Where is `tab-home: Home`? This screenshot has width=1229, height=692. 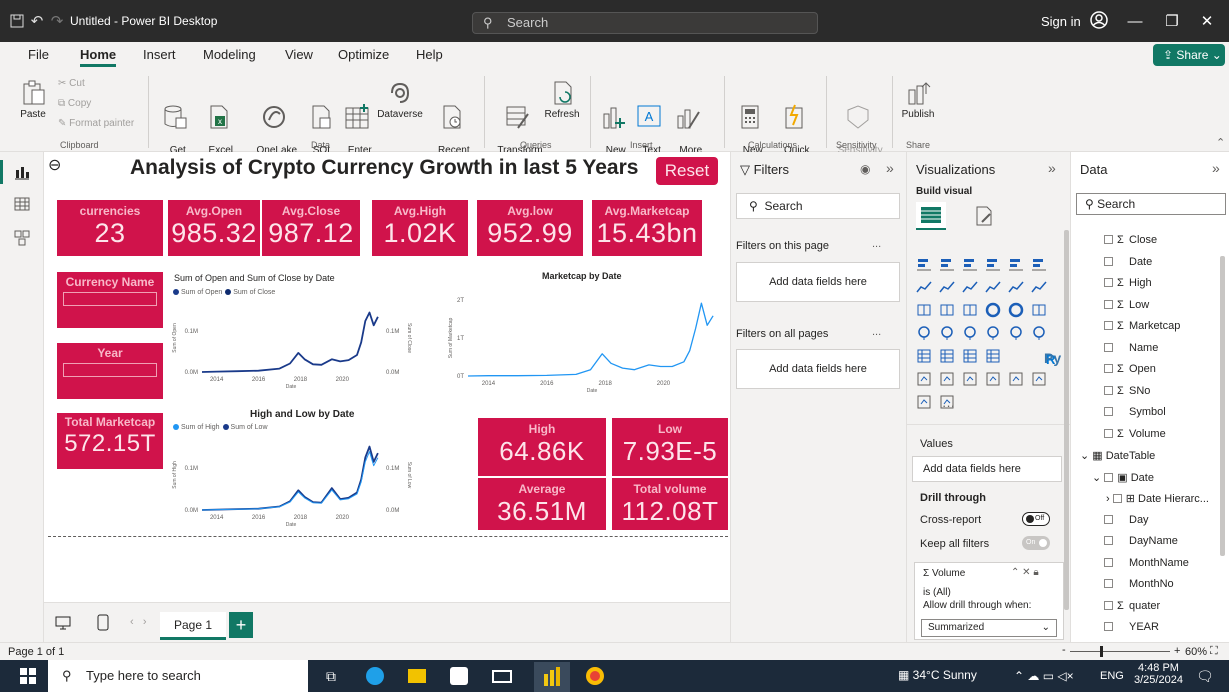
tab-home: Home is located at coordinates (98, 57).